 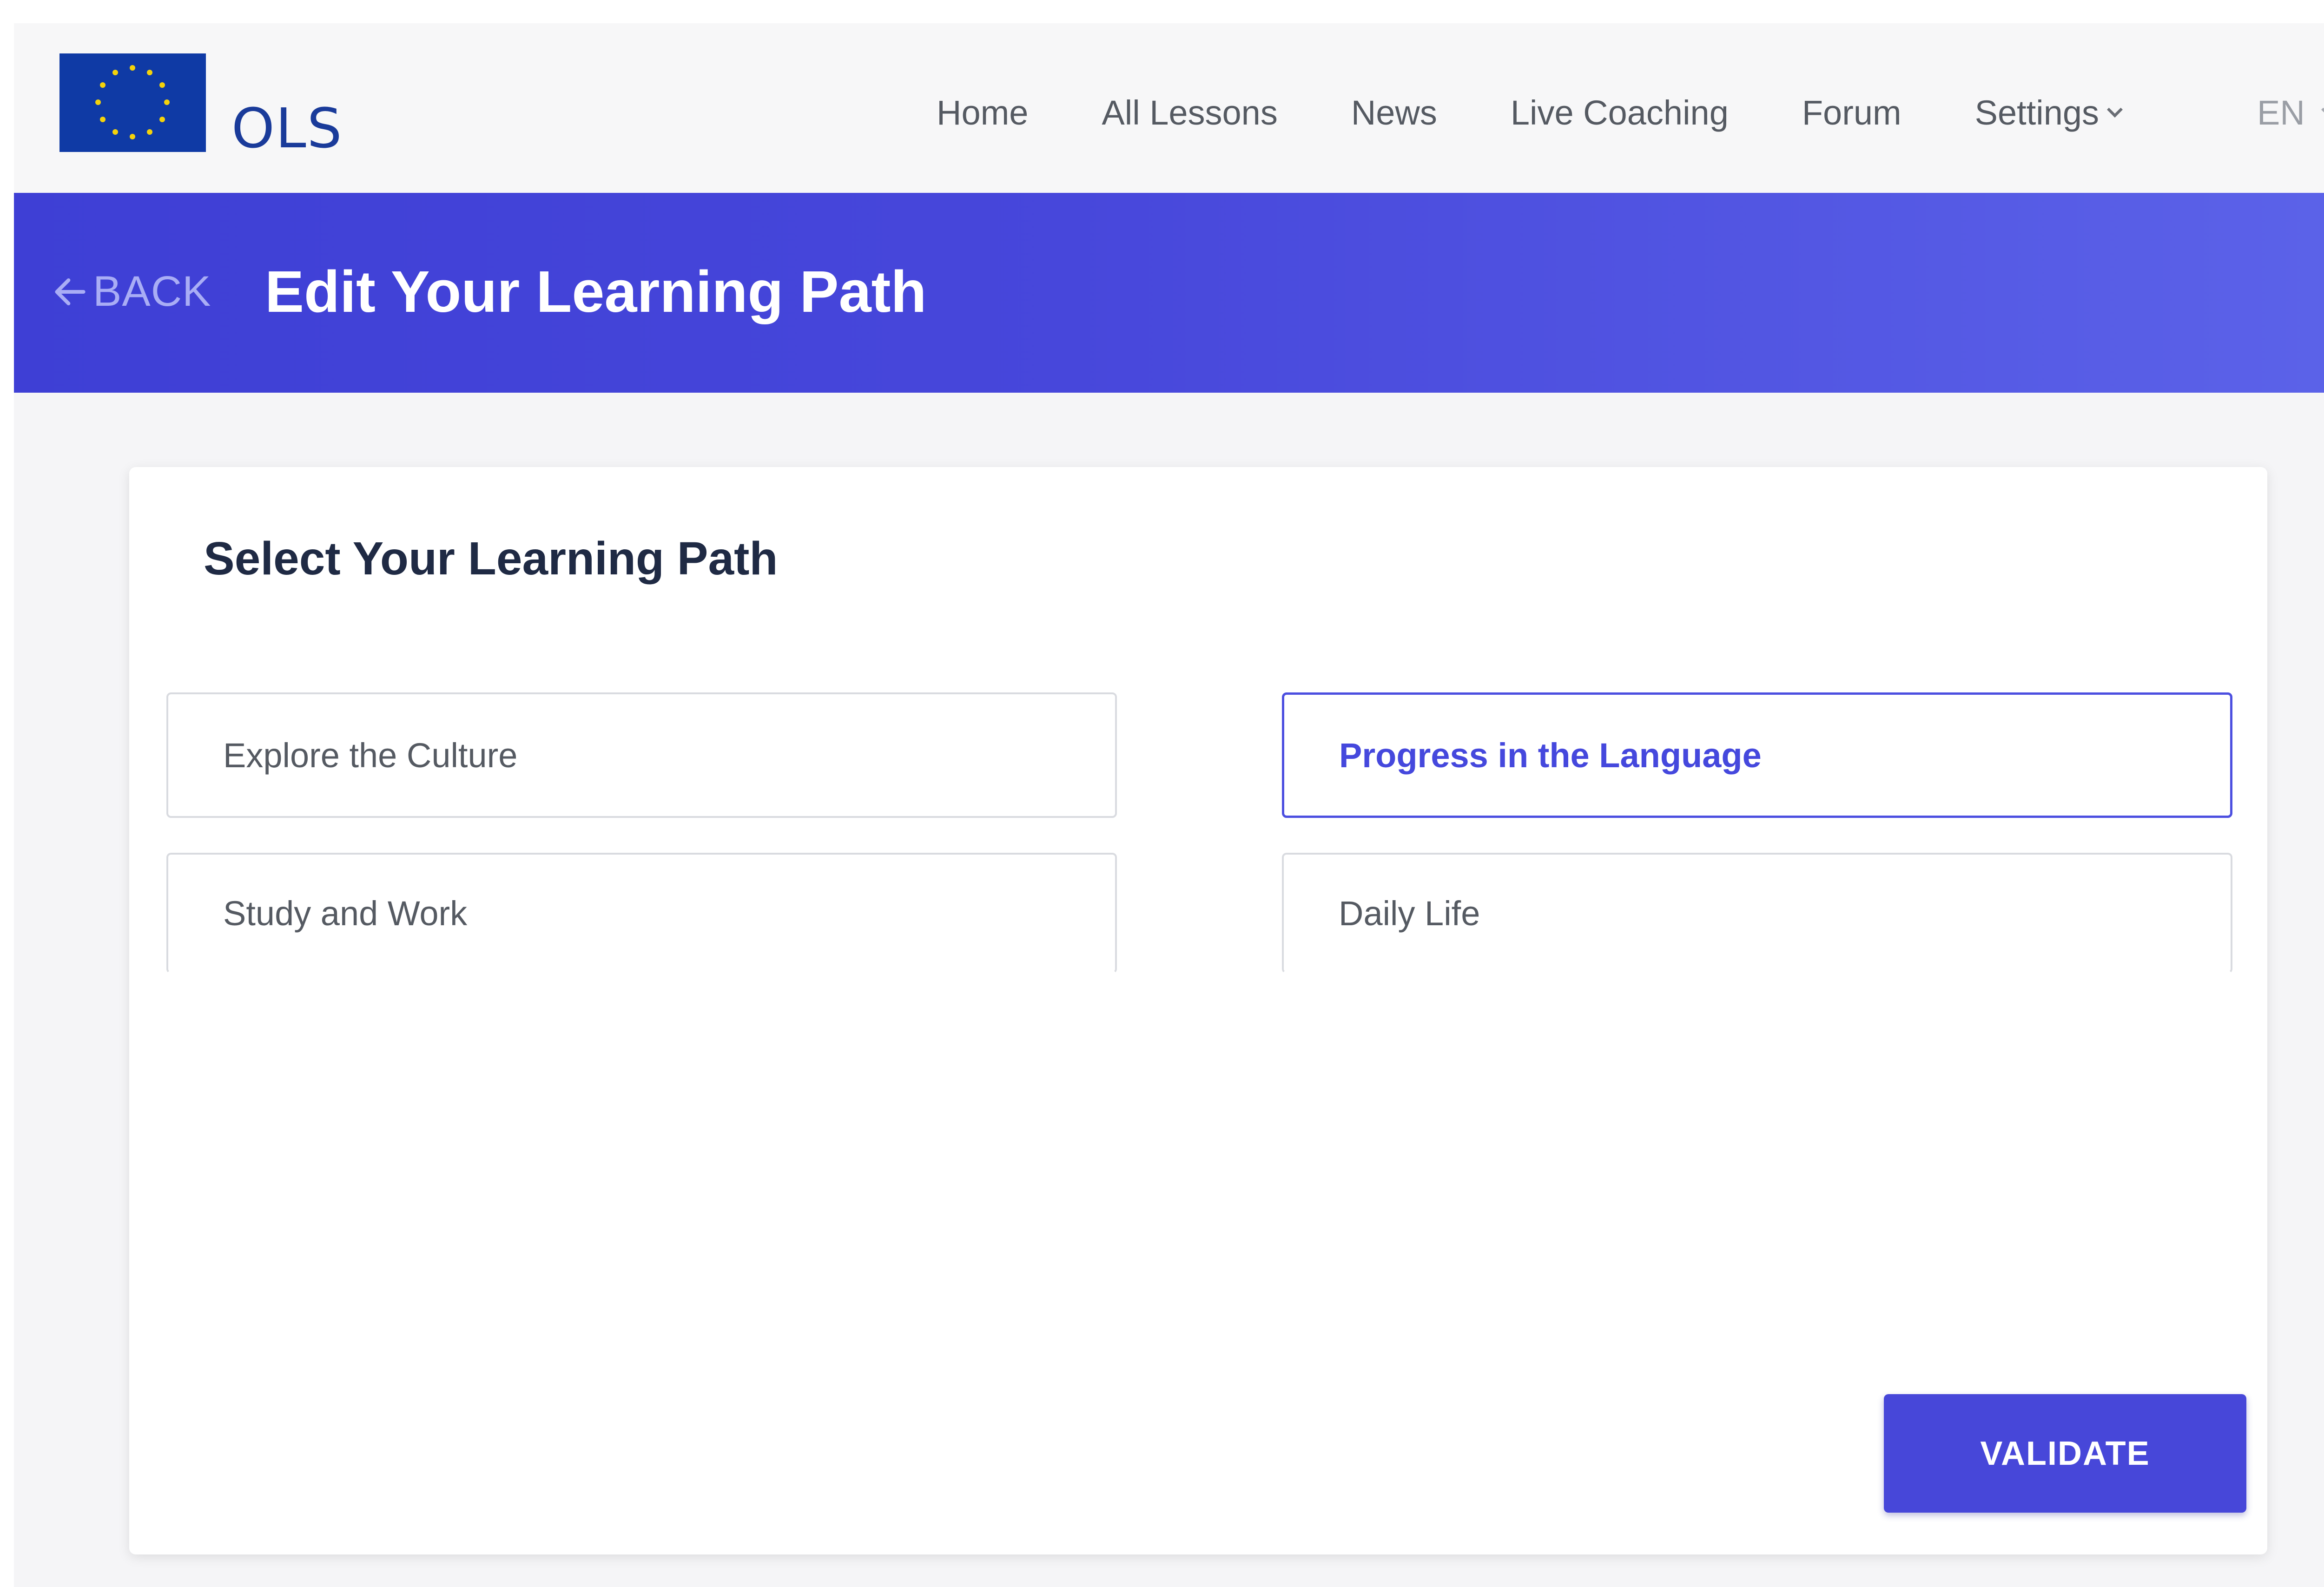 I want to click on option-label: Progress in the Language, so click(x=1550, y=756).